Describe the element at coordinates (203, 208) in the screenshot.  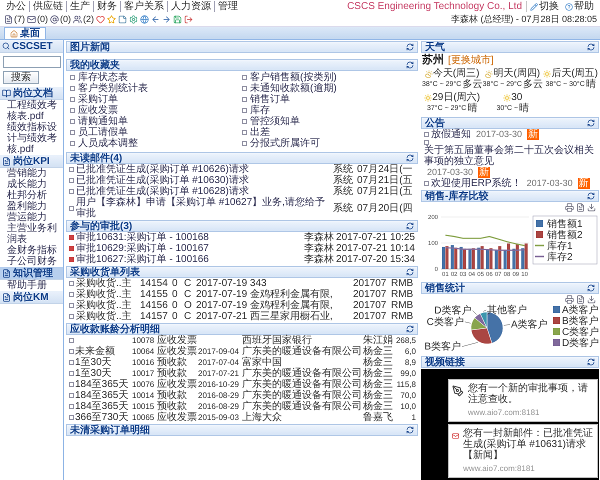
I see `mail-subject-link: 用户【李森林】申请【采购订单 #10627】业务,请您给予审批` at that location.